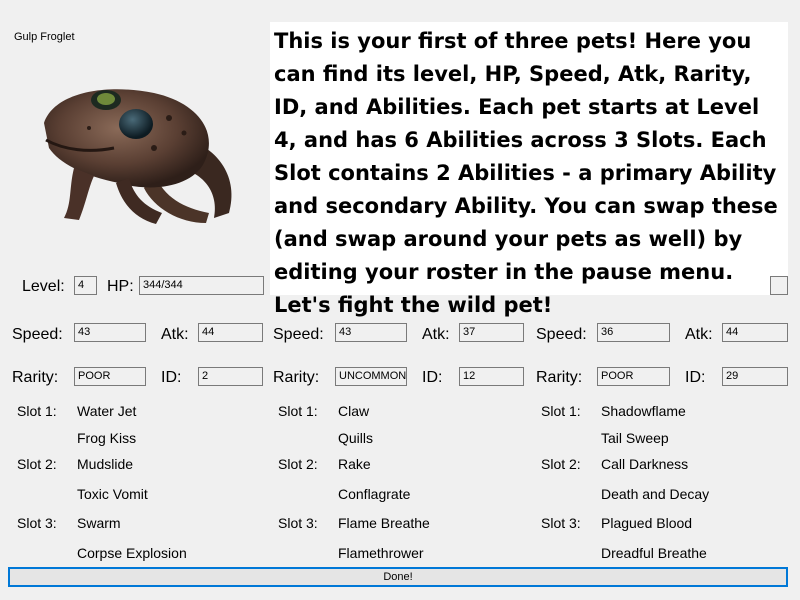 Image resolution: width=800 pixels, height=600 pixels. Describe the element at coordinates (132, 553) in the screenshot. I see `pet1-slot3-secondary: Corpse Explosion` at that location.